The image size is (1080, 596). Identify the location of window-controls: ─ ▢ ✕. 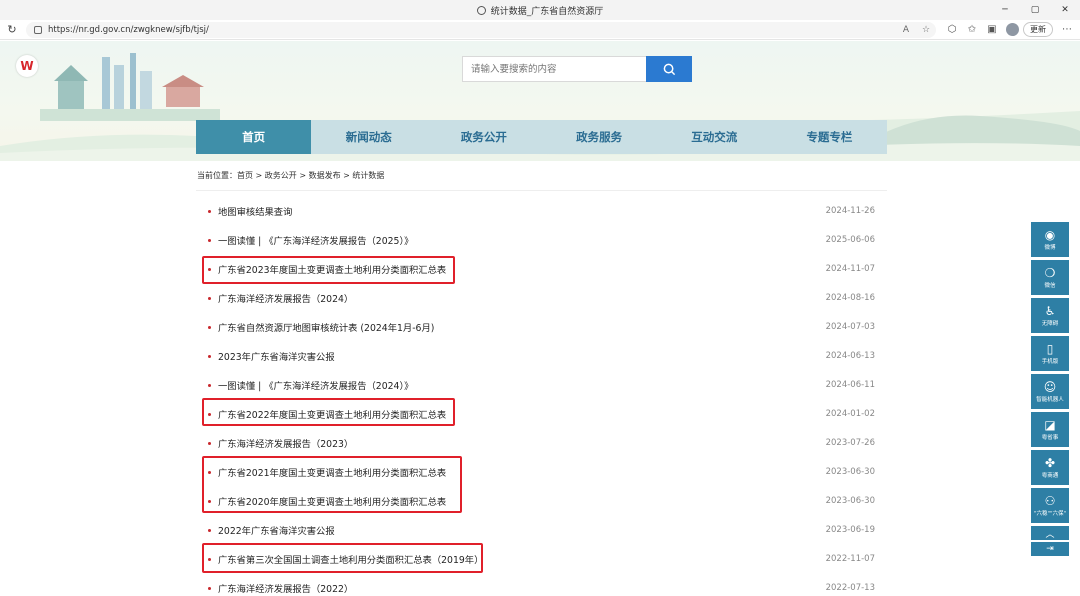
(1035, 10).